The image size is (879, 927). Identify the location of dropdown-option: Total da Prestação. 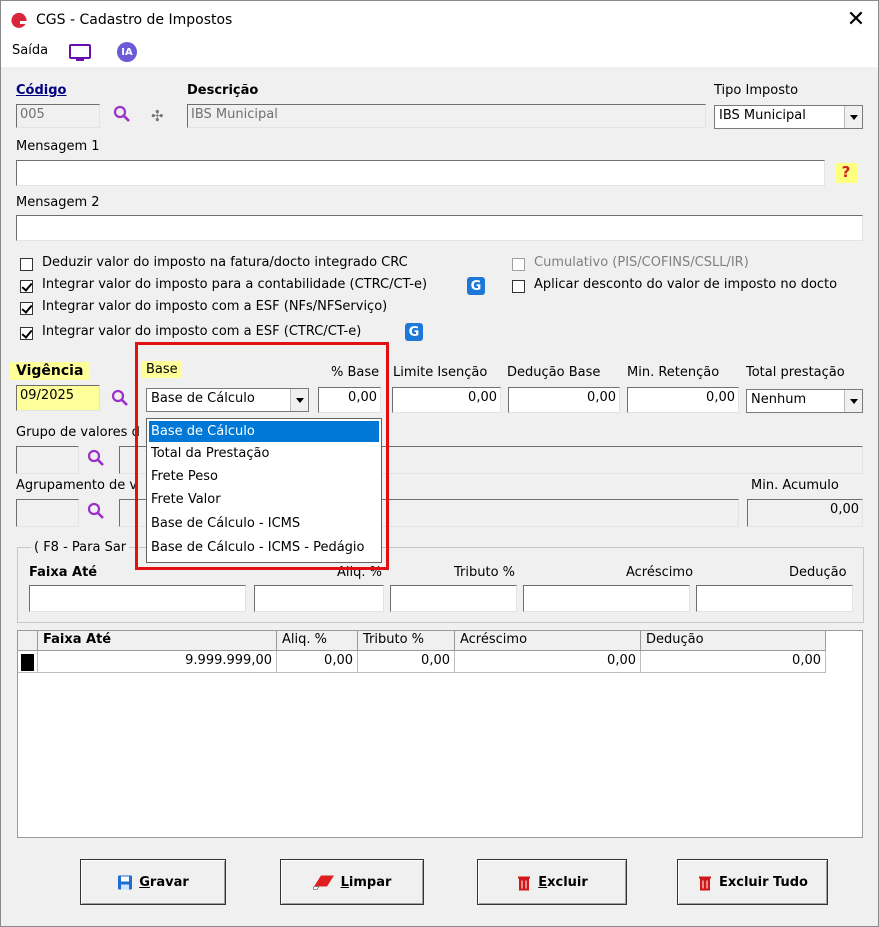
(264, 453).